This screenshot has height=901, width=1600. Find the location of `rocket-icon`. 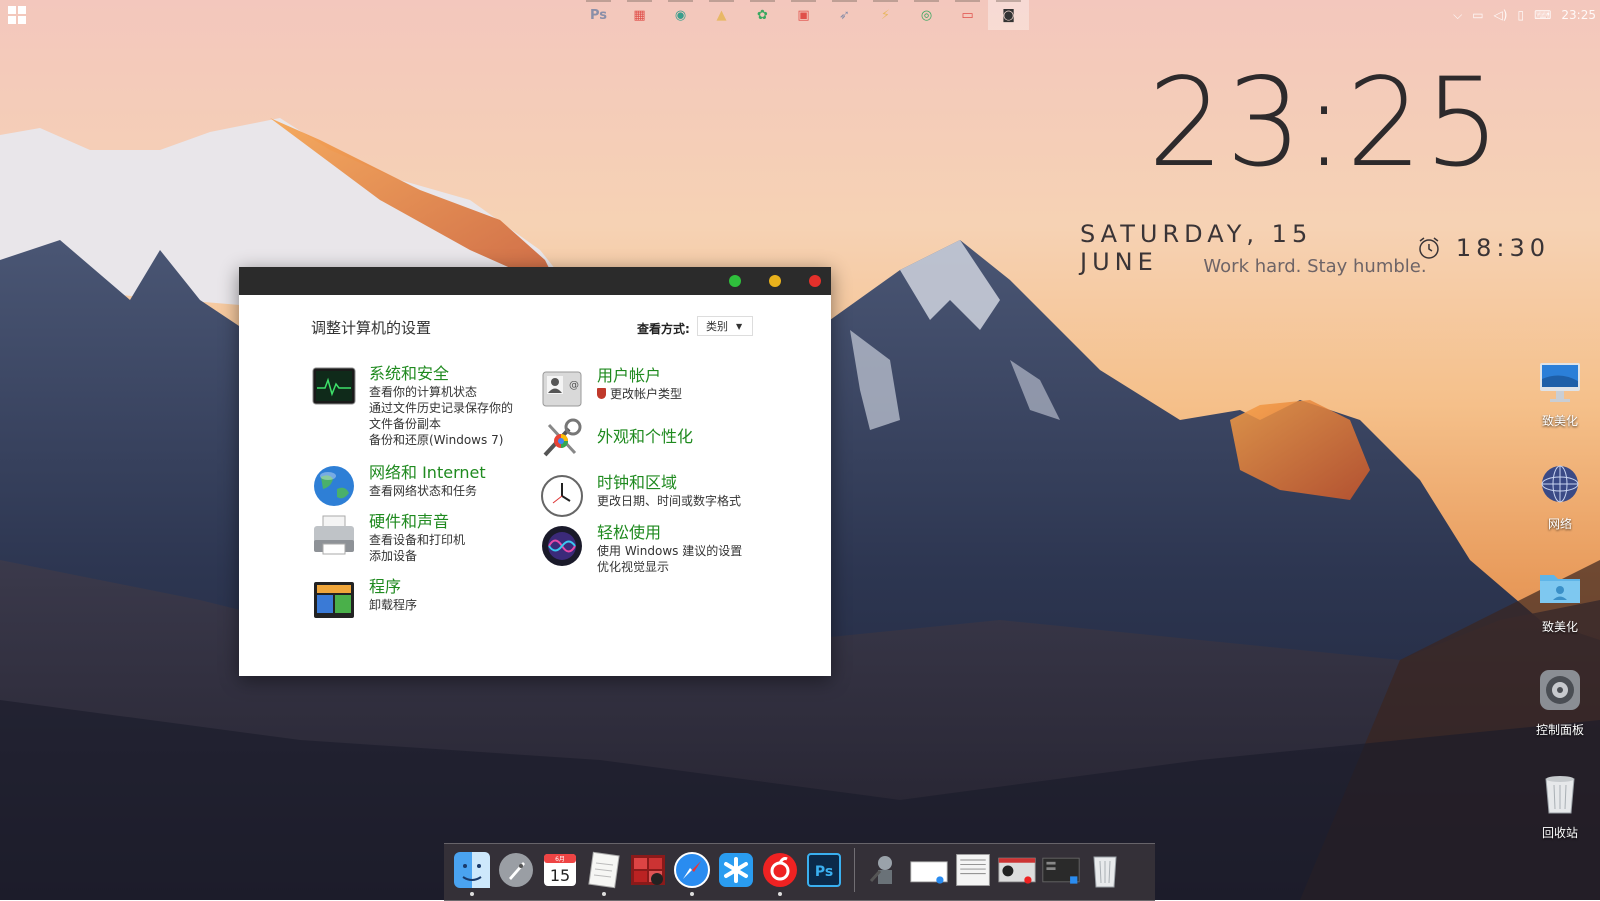

rocket-icon is located at coordinates (516, 870).